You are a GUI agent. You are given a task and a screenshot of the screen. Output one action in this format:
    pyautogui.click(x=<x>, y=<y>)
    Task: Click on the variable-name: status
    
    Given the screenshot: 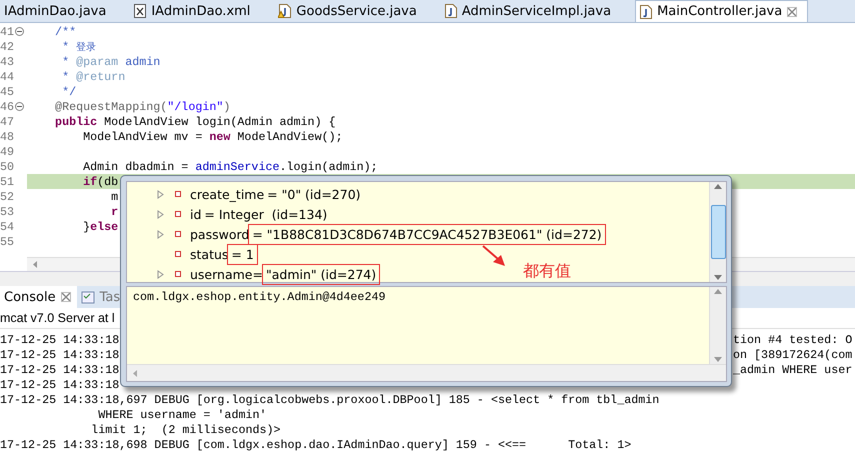 What is the action you would take?
    pyautogui.click(x=209, y=254)
    